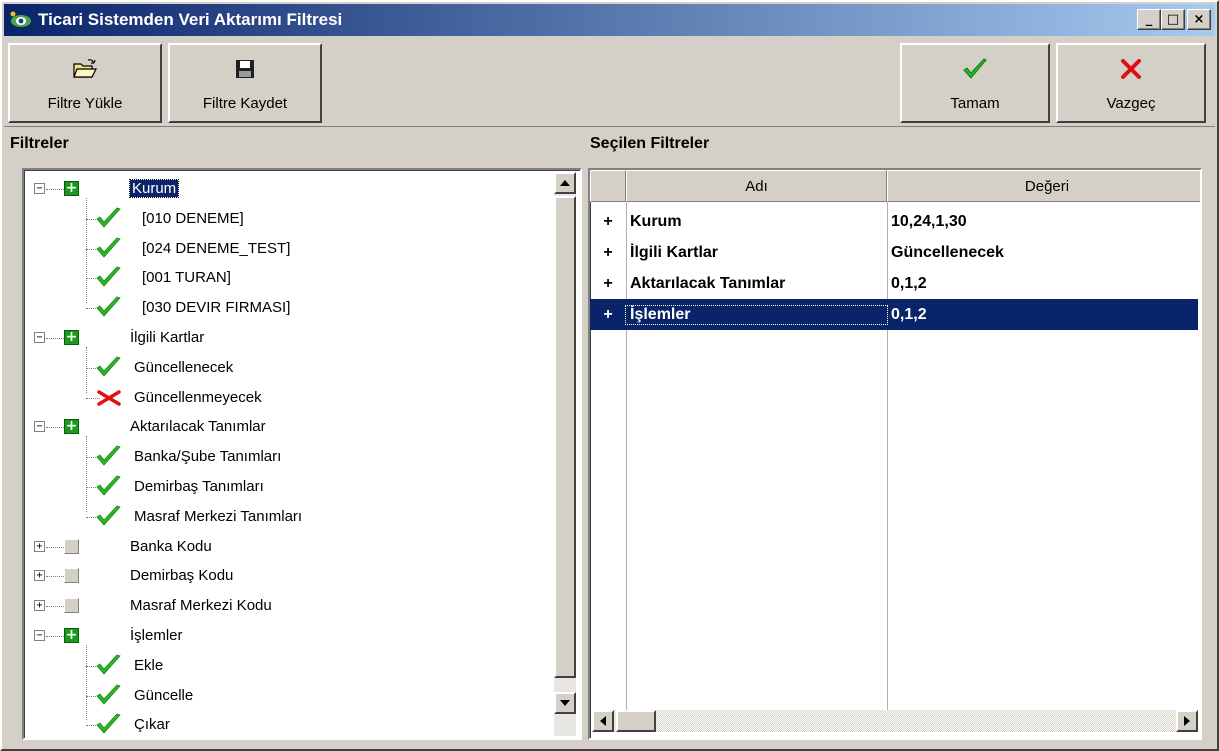 The width and height of the screenshot is (1219, 751). Describe the element at coordinates (708, 283) in the screenshot. I see `filter-name-cell: Aktarılacak Tanımlar` at that location.